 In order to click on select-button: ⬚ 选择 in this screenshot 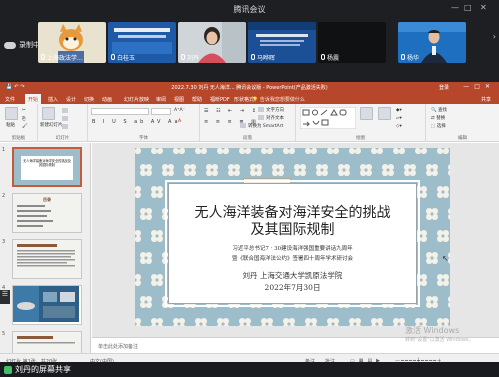, I will do `click(438, 126)`.